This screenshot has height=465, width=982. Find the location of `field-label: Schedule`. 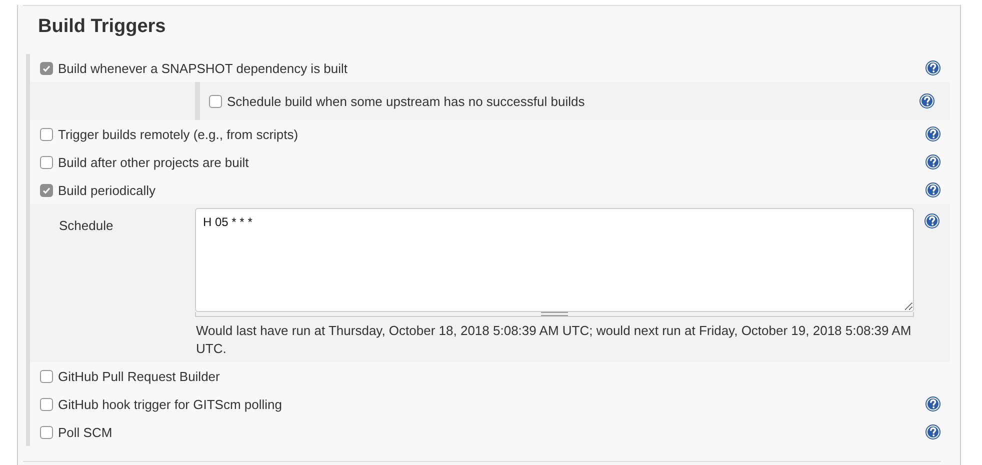

field-label: Schedule is located at coordinates (86, 226).